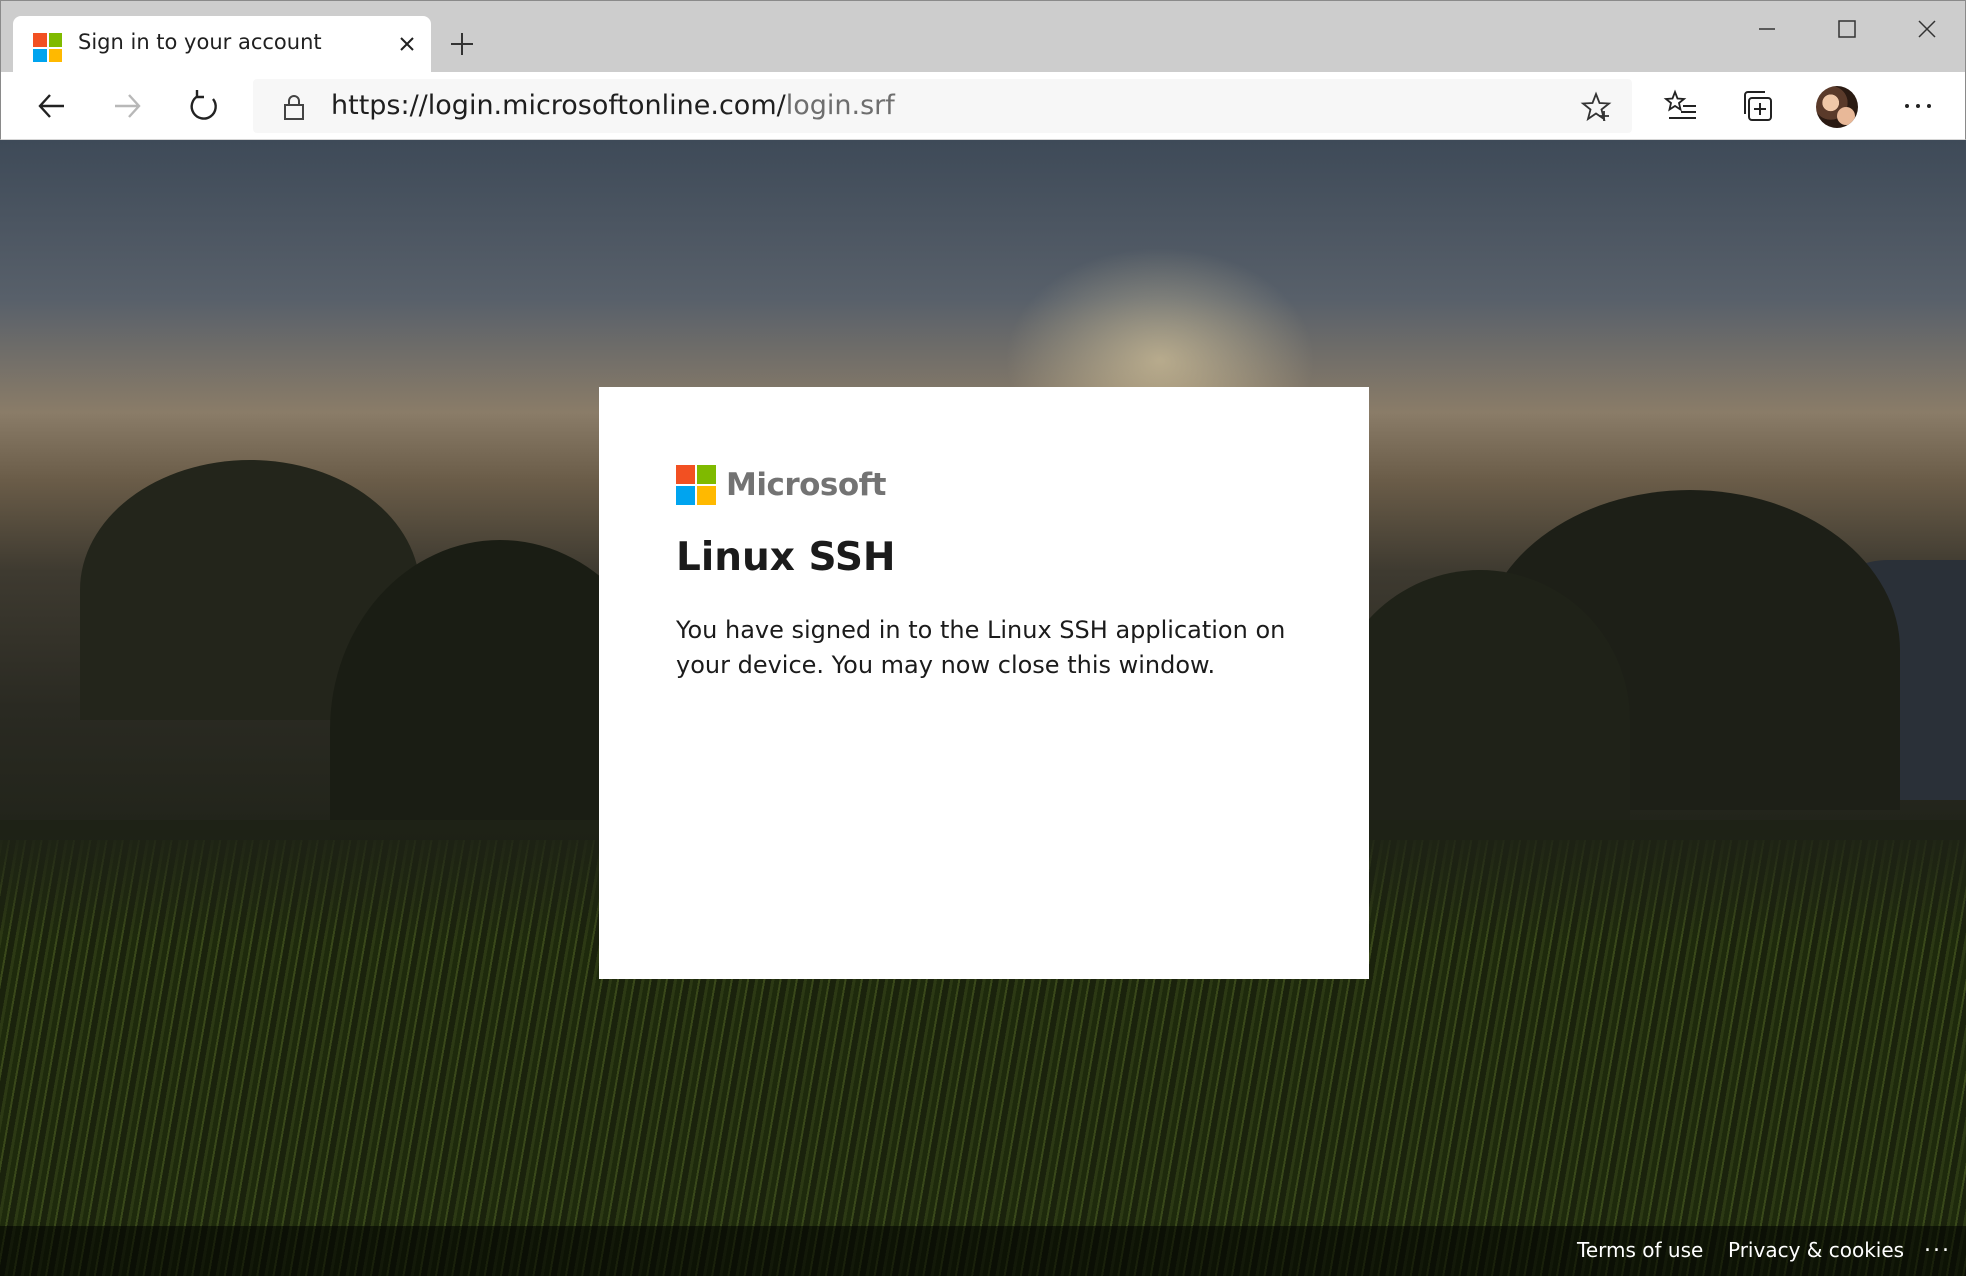  I want to click on arrow-right-icon, so click(127, 106).